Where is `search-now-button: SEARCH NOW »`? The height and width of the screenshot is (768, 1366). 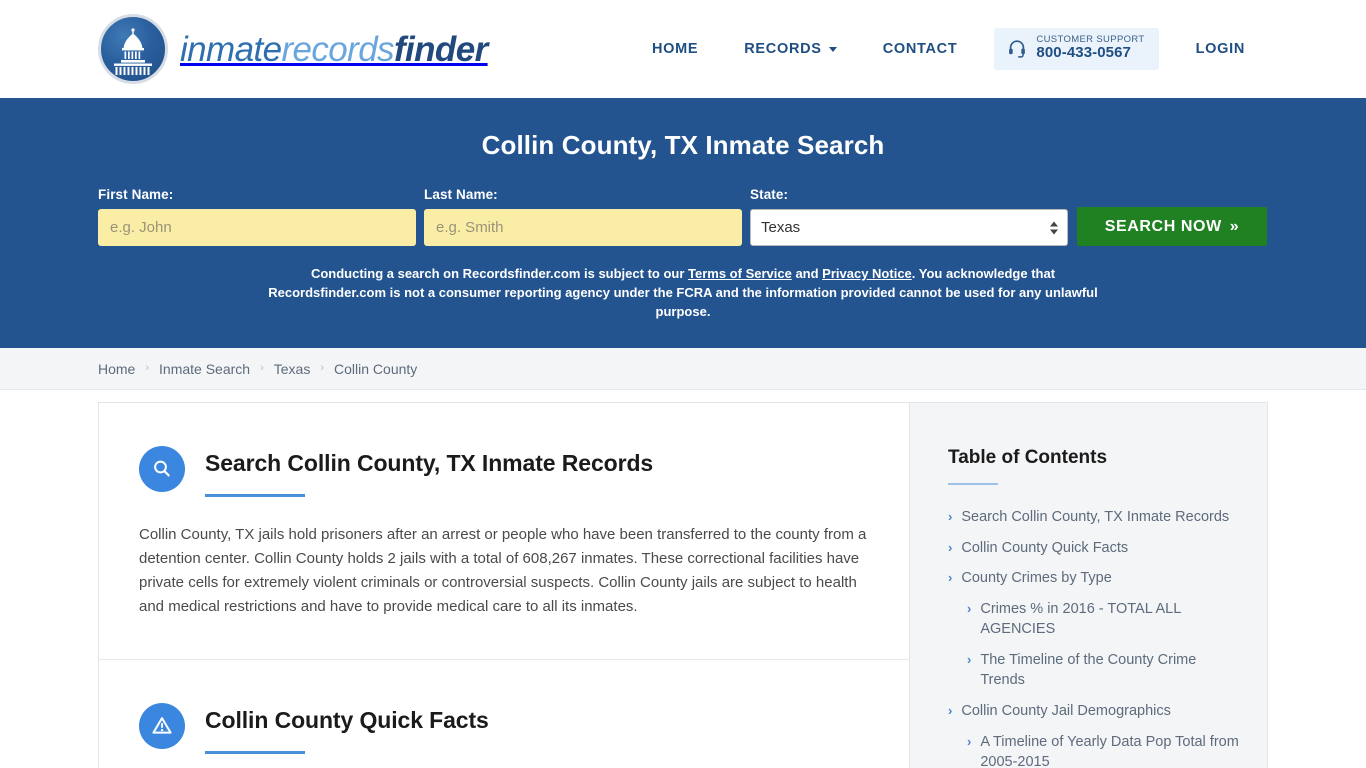
search-now-button: SEARCH NOW » is located at coordinates (1172, 226).